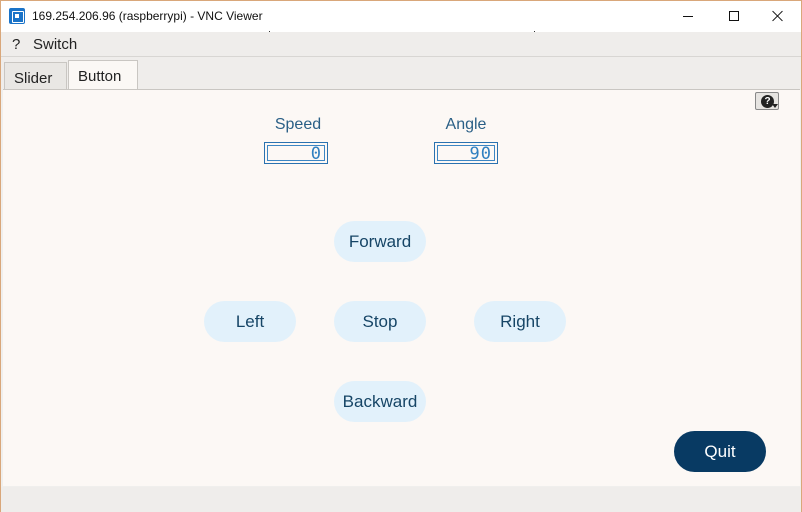 The height and width of the screenshot is (512, 802). I want to click on angle-value: 90, so click(480, 154).